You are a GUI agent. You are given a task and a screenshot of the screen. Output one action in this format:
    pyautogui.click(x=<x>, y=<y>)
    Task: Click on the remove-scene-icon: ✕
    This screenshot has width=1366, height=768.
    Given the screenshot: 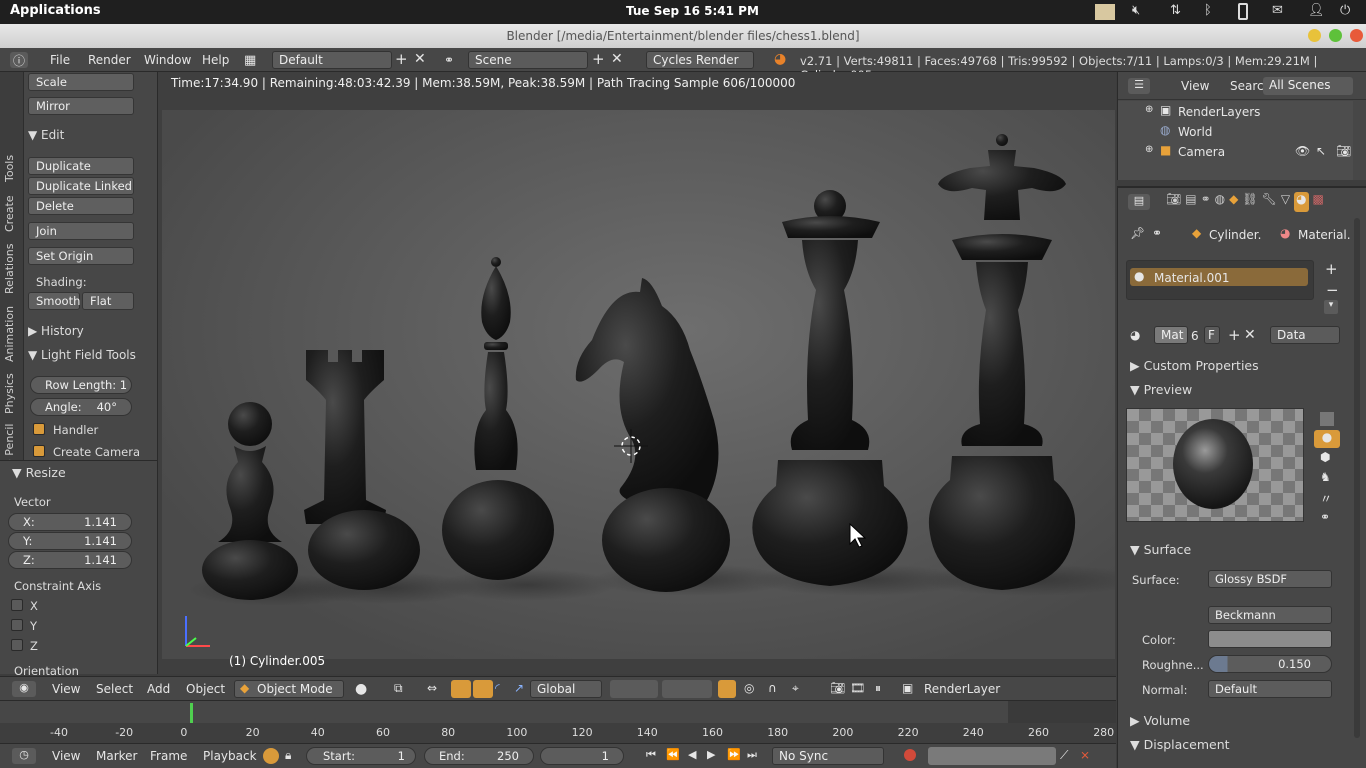 What is the action you would take?
    pyautogui.click(x=617, y=59)
    